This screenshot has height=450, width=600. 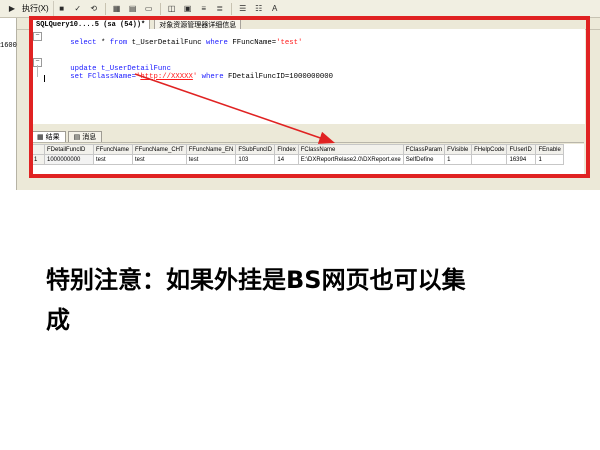 What do you see at coordinates (255, 159) in the screenshot?
I see `cell-fsubfuncid: 103` at bounding box center [255, 159].